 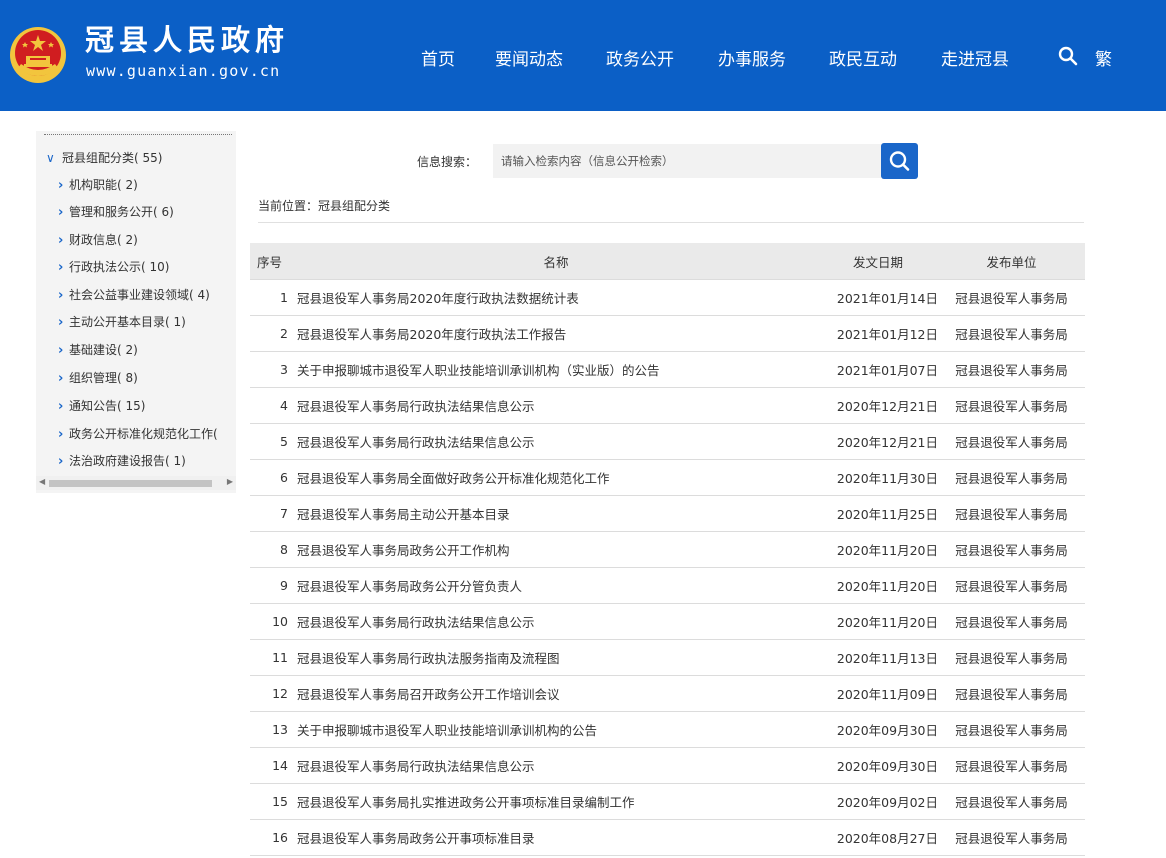 I want to click on row-title-link: 冠县退役军人事务局政务公开事项标准目录, so click(x=556, y=837).